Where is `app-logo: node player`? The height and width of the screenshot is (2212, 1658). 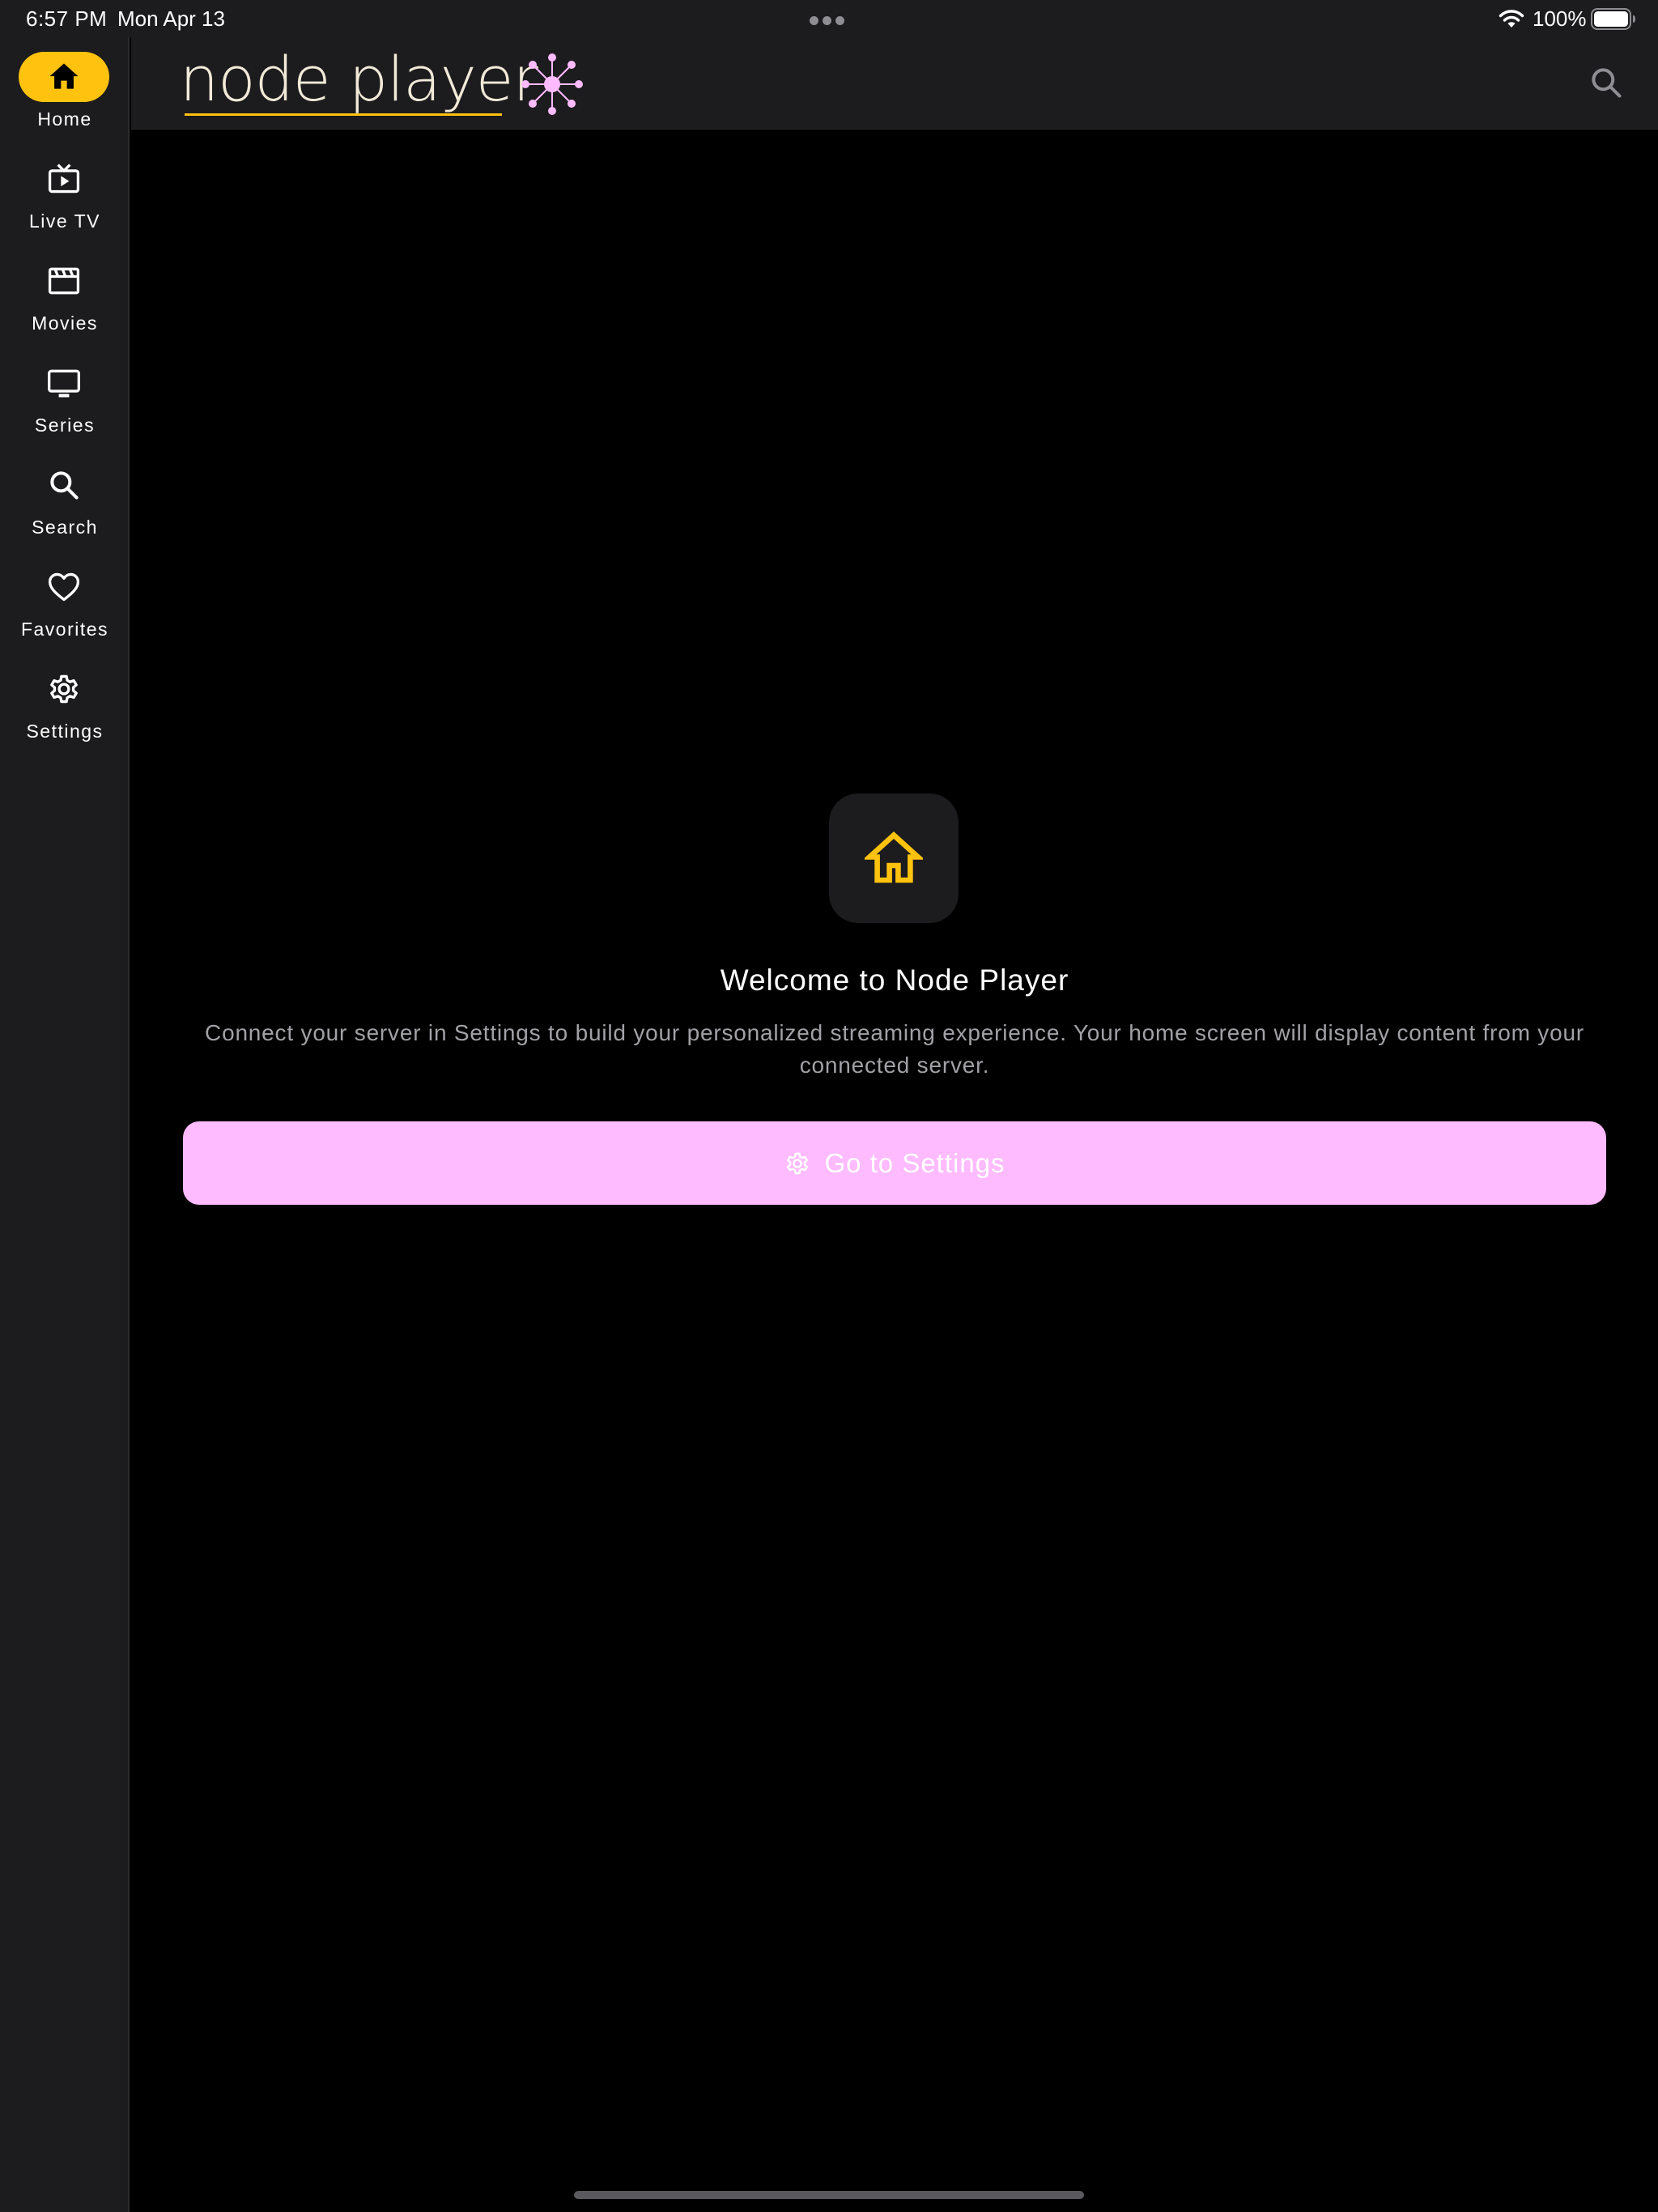 app-logo: node player is located at coordinates (390, 85).